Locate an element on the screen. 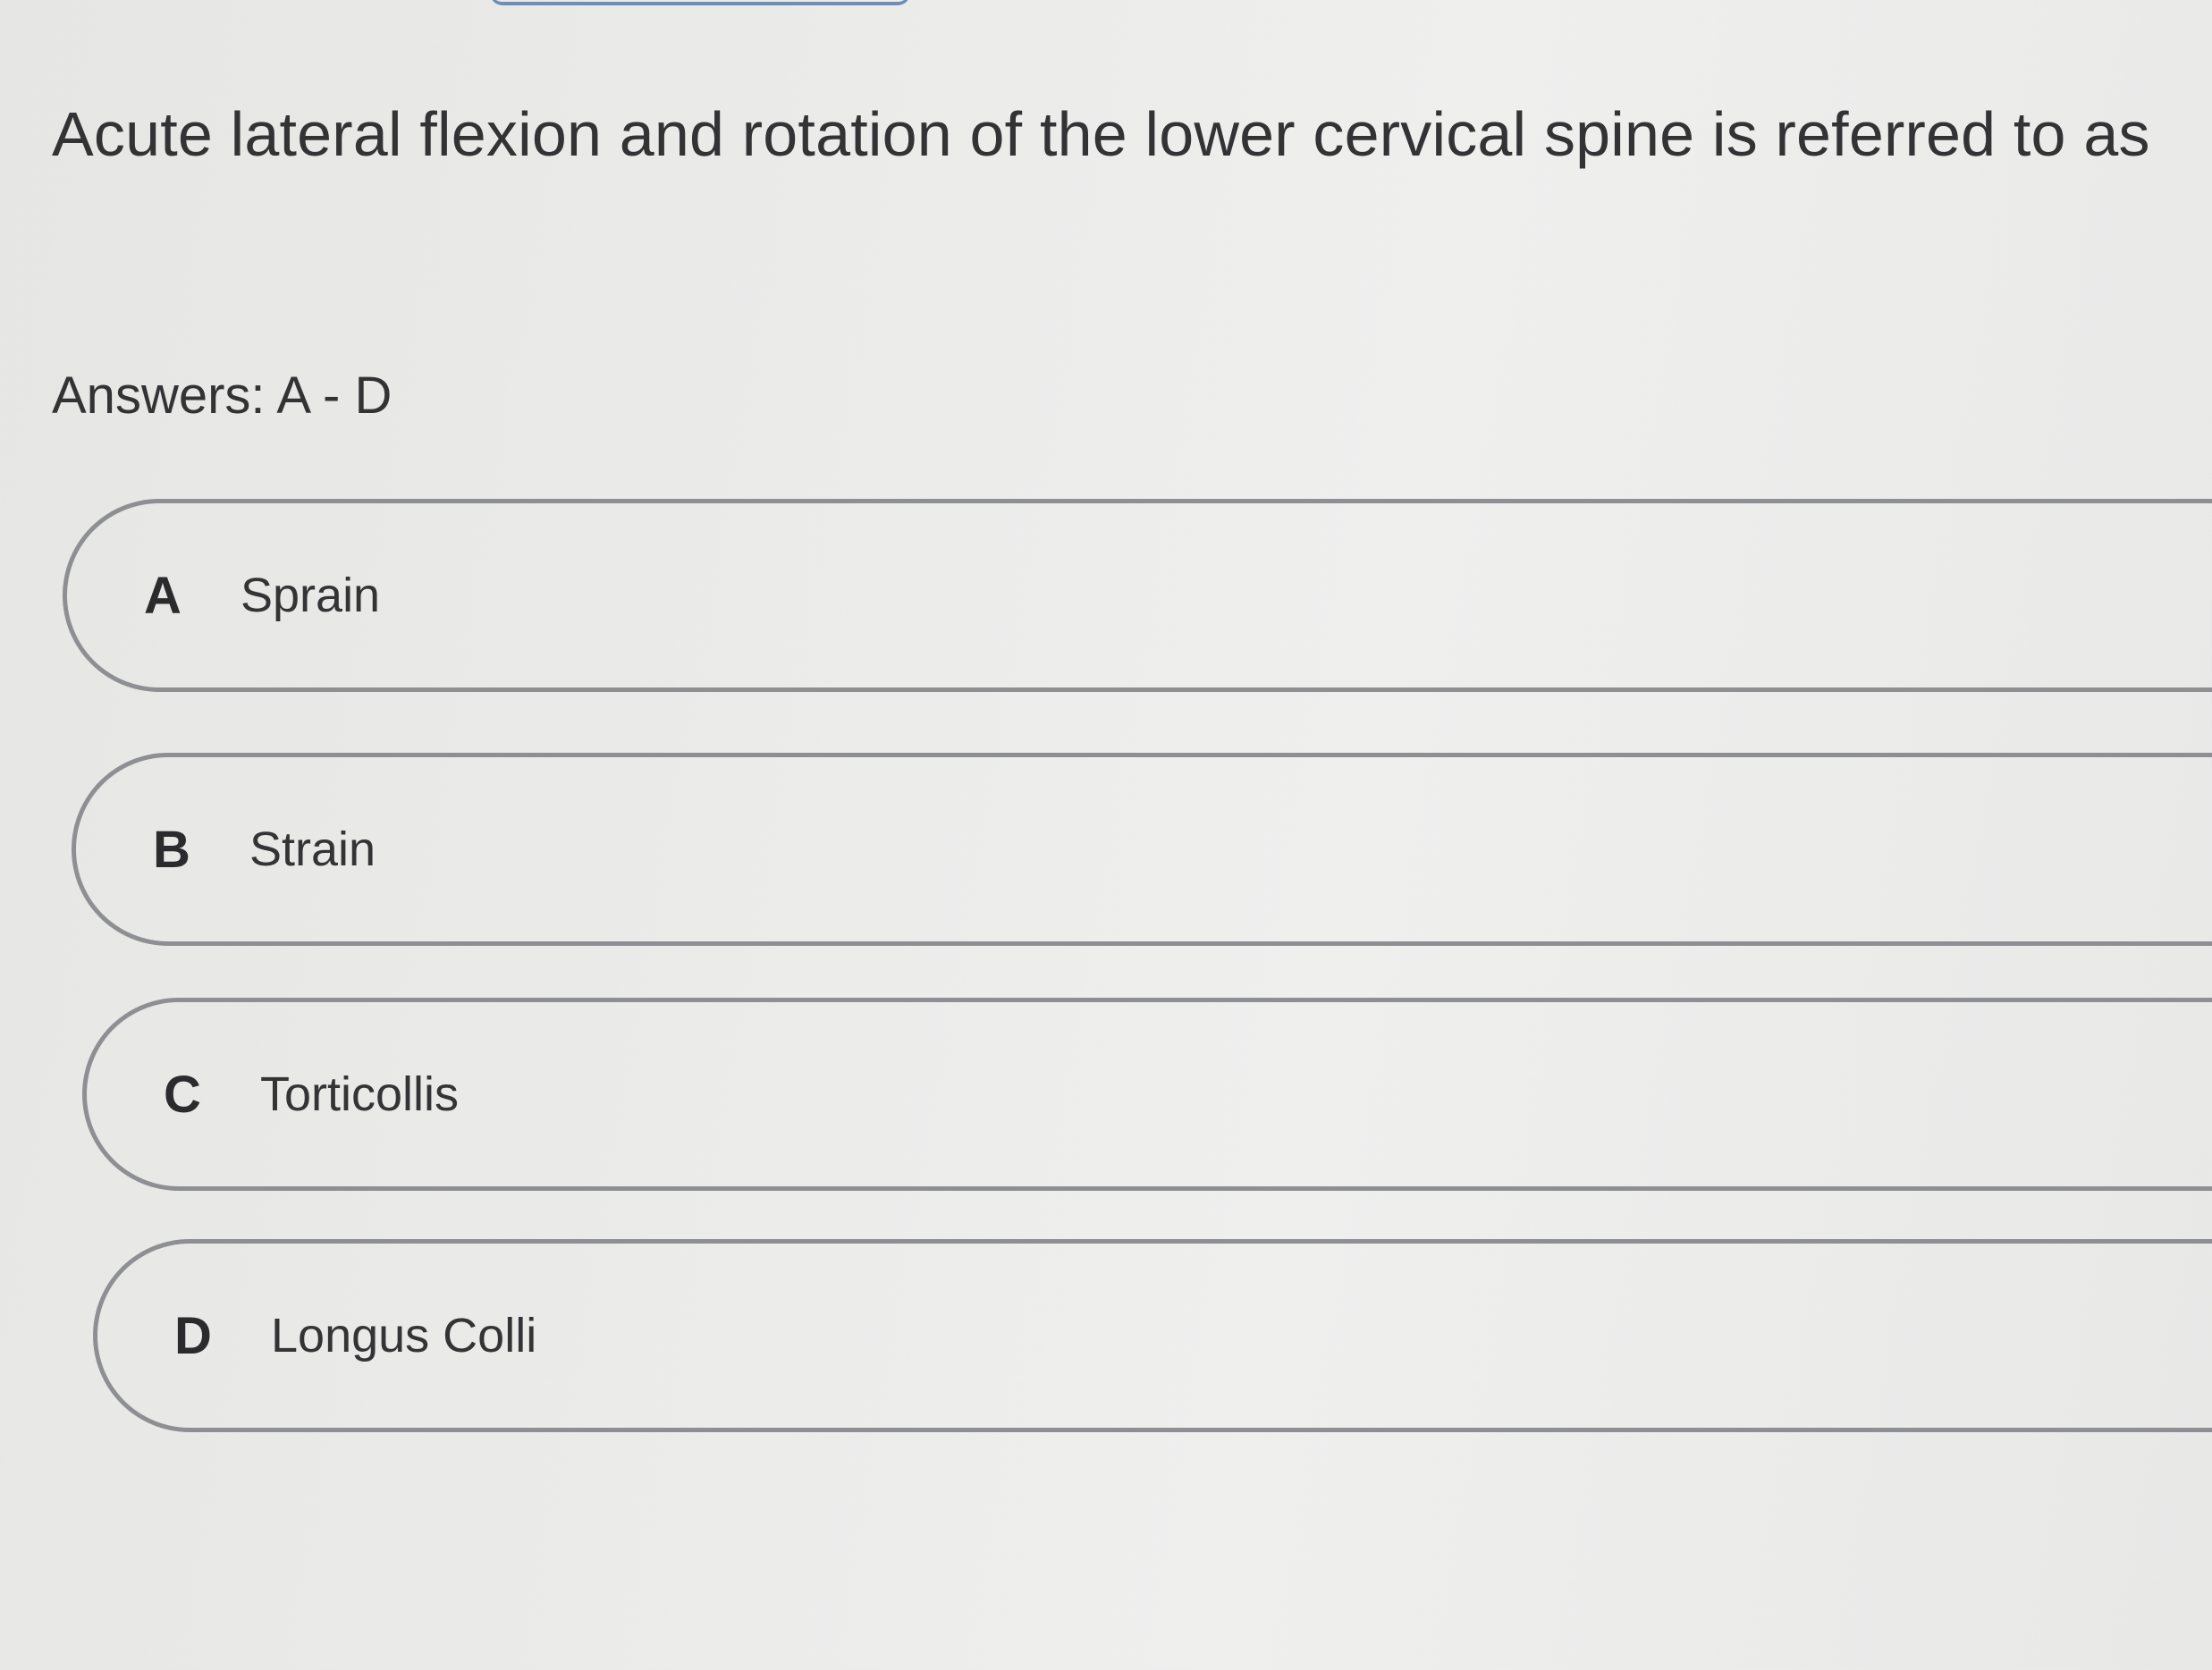  option-text: Torticollis is located at coordinates (360, 1094).